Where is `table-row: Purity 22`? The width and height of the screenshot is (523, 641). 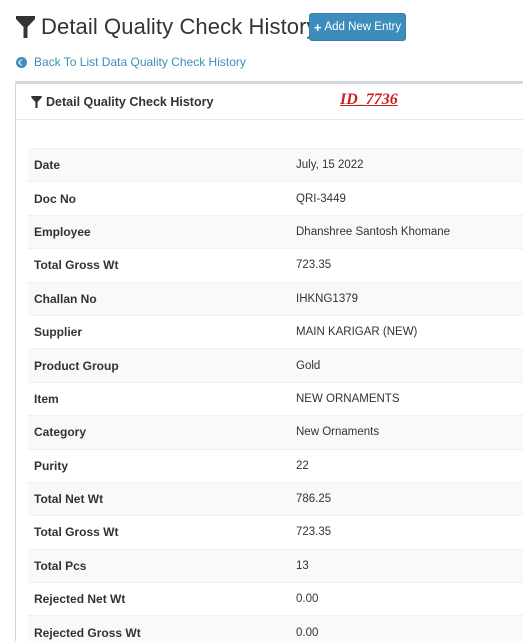 table-row: Purity 22 is located at coordinates (275, 465).